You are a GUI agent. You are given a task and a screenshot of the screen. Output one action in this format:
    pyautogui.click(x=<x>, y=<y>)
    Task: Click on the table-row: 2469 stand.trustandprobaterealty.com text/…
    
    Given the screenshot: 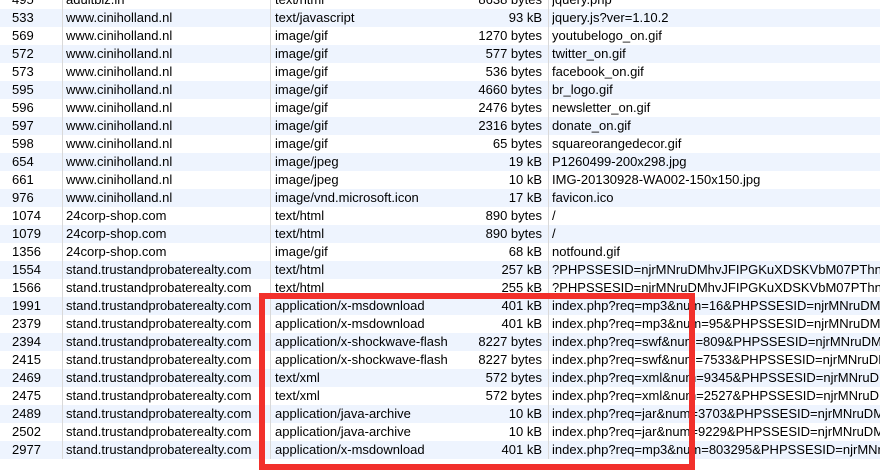 What is the action you would take?
    pyautogui.click(x=440, y=378)
    